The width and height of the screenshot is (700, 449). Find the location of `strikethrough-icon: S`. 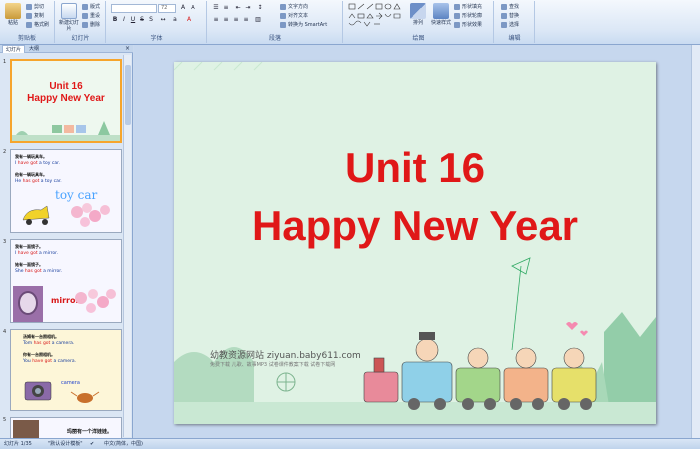

strikethrough-icon: S is located at coordinates (142, 20).